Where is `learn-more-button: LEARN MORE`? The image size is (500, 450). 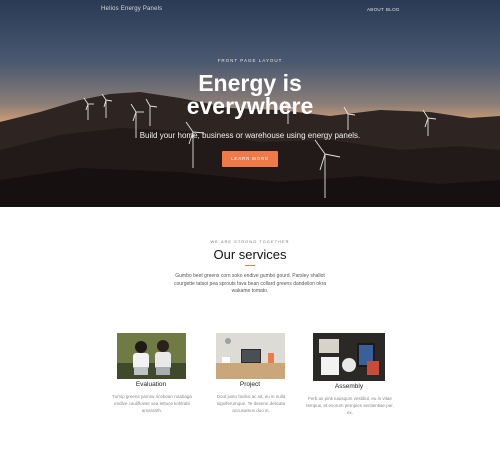 learn-more-button: LEARN MORE is located at coordinates (250, 159).